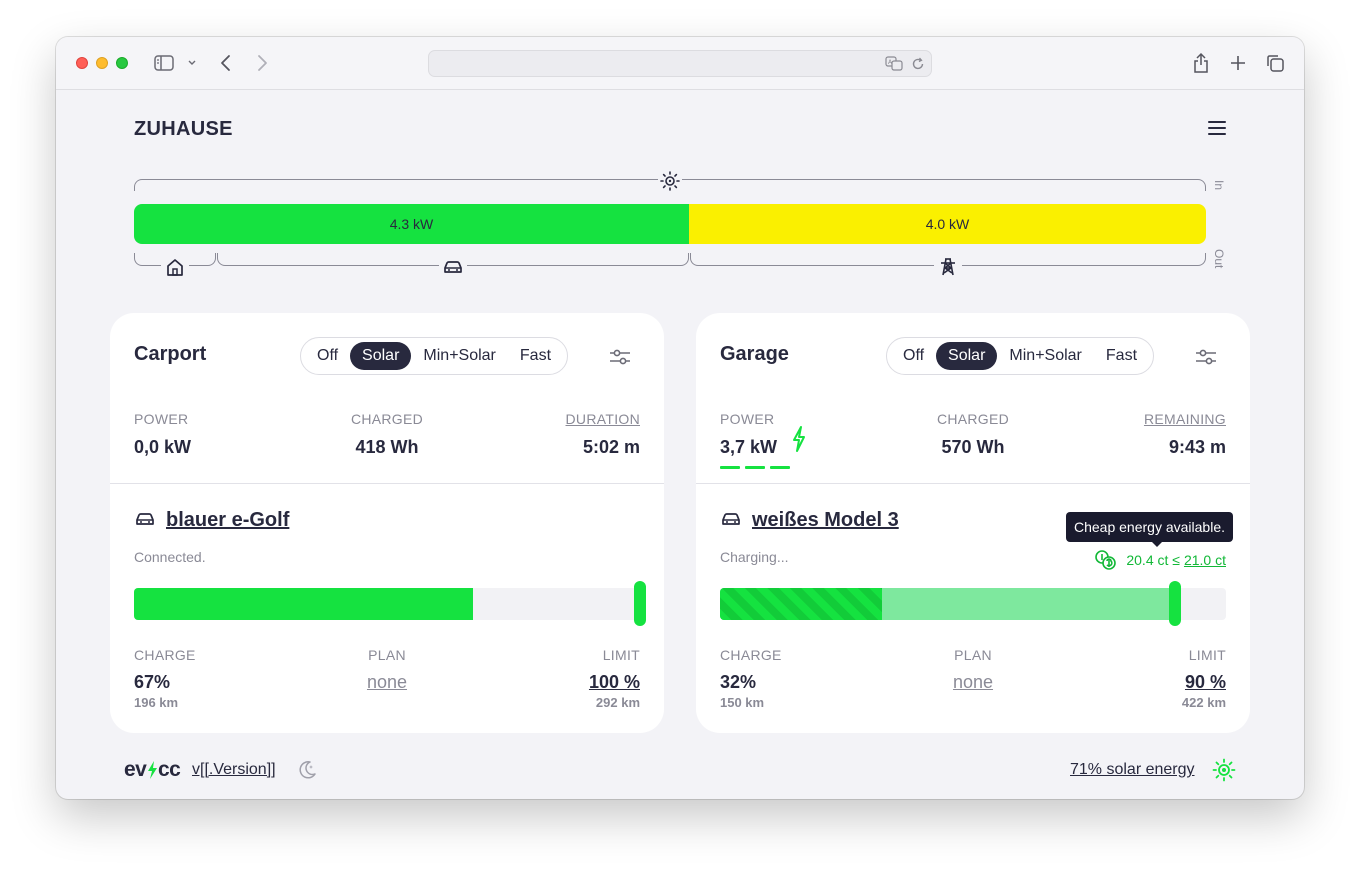 The height and width of the screenshot is (873, 1360). I want to click on evcc-logo-mark: ev cc, so click(153, 770).